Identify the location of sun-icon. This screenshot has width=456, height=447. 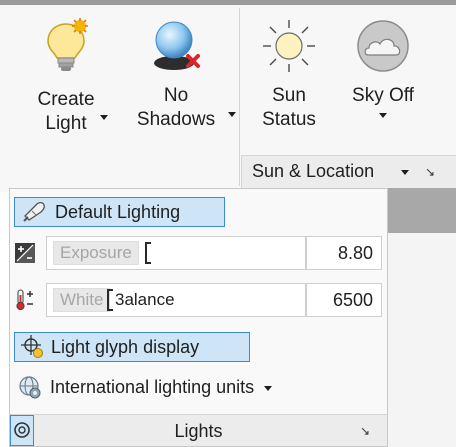
(289, 46).